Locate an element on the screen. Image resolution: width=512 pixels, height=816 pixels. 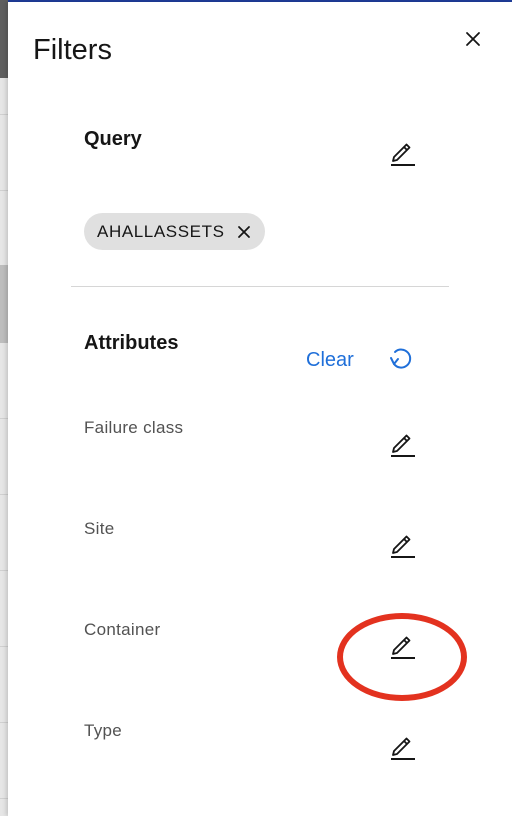
close-button is located at coordinates (473, 39).